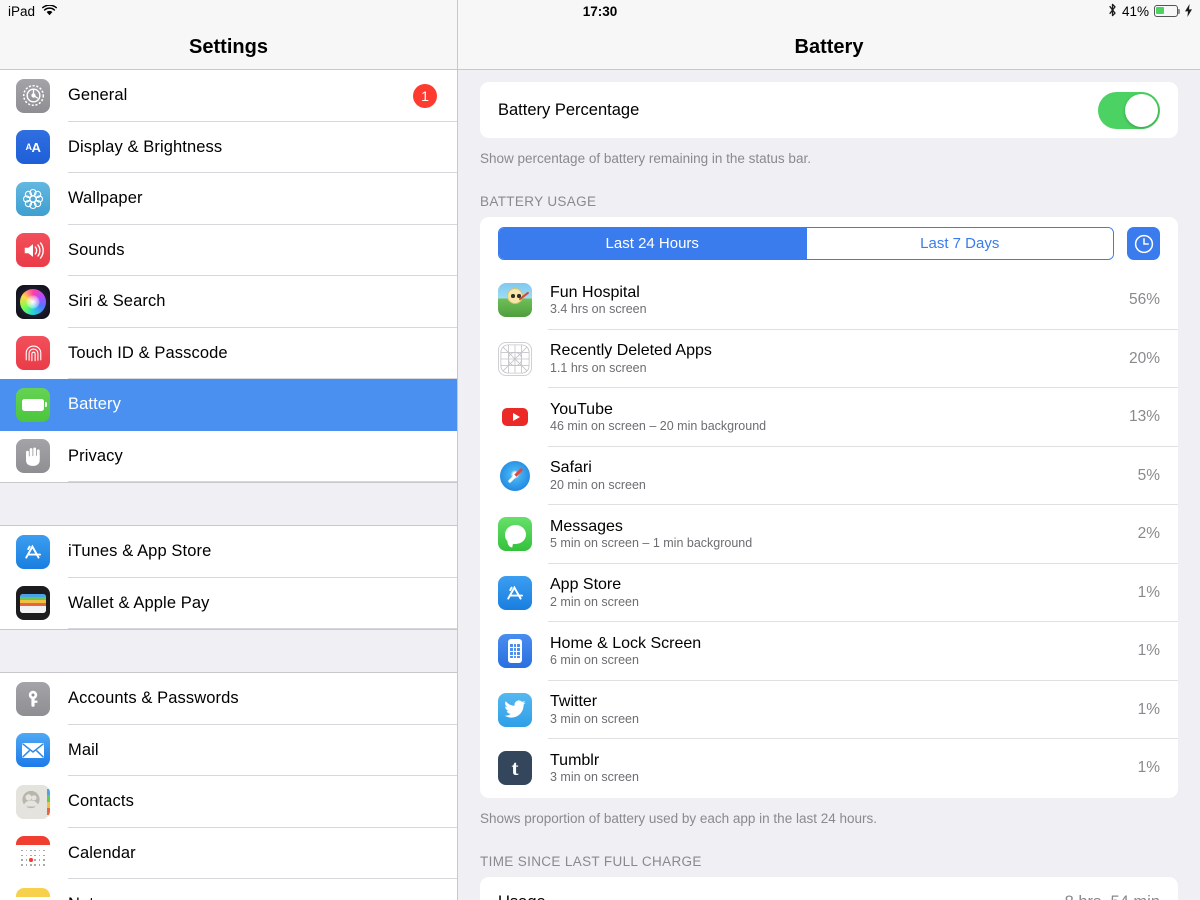 The image size is (1200, 900). Describe the element at coordinates (652, 244) in the screenshot. I see `segment-last-24-hours: Last 24 Hours` at that location.